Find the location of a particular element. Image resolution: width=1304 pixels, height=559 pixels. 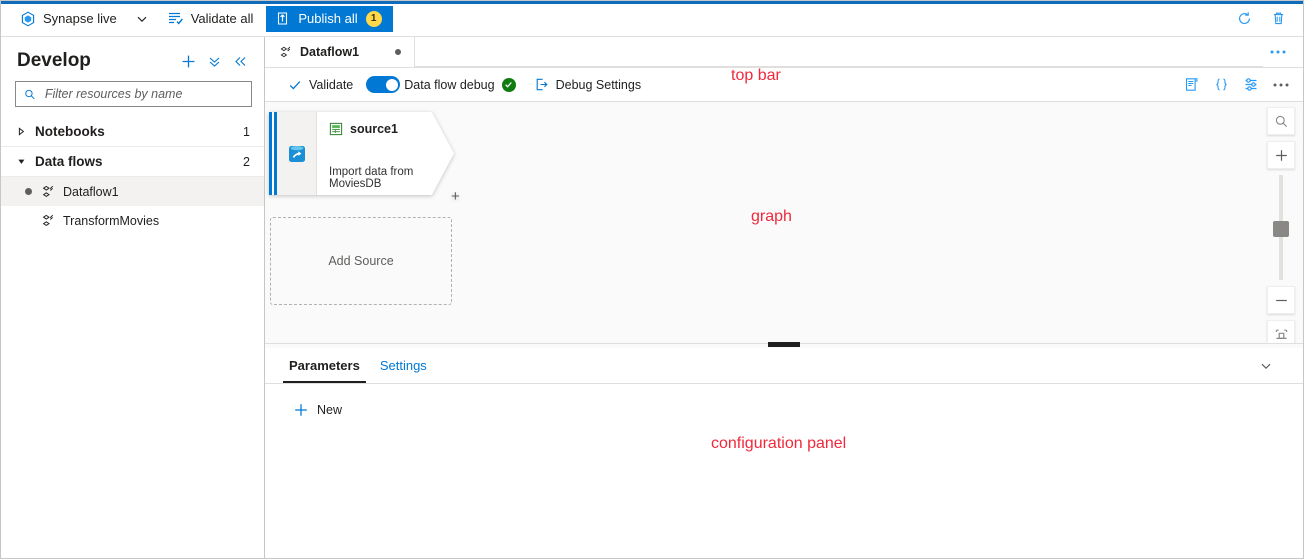

more-actions-button is located at coordinates (214, 61).